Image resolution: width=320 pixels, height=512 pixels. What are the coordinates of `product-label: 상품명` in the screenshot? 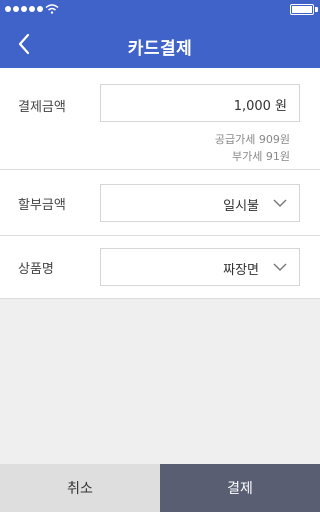 It's located at (36, 269).